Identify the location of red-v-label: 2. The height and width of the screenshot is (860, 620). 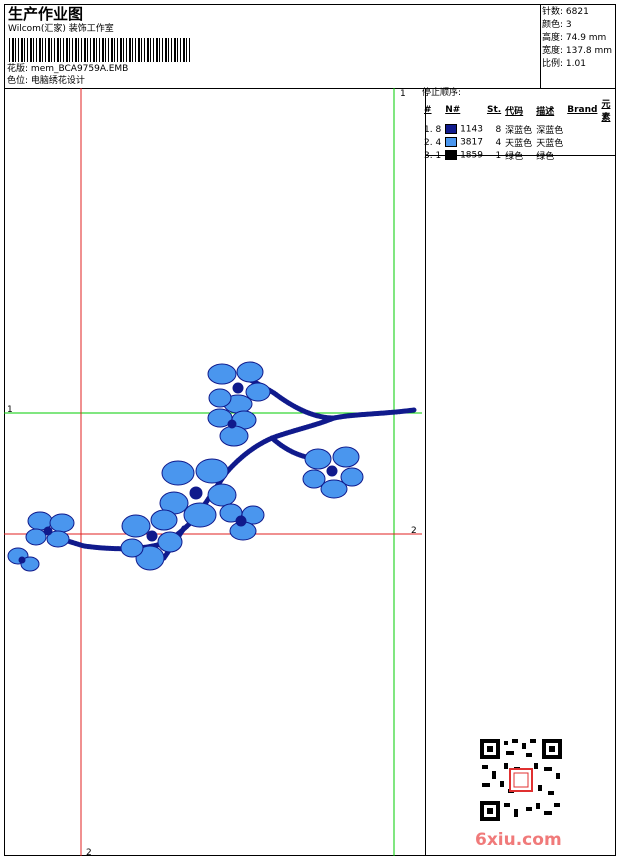
(89, 852).